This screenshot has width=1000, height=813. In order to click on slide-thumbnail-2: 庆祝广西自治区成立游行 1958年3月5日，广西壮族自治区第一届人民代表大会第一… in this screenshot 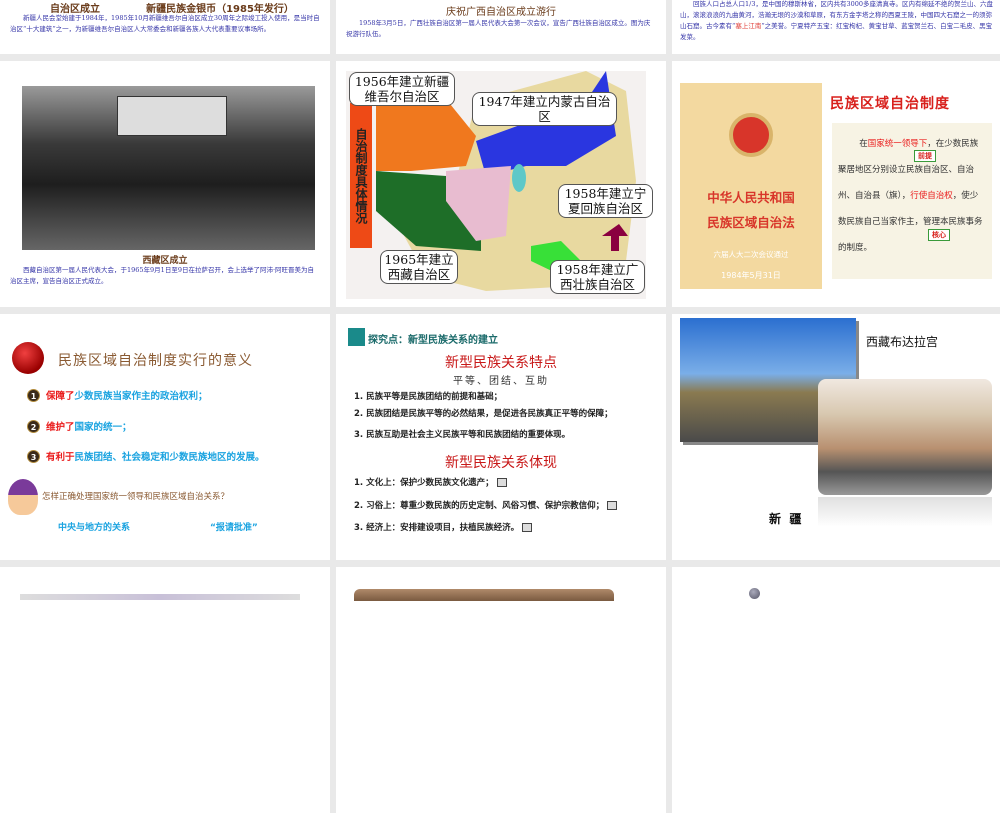, I will do `click(501, 27)`.